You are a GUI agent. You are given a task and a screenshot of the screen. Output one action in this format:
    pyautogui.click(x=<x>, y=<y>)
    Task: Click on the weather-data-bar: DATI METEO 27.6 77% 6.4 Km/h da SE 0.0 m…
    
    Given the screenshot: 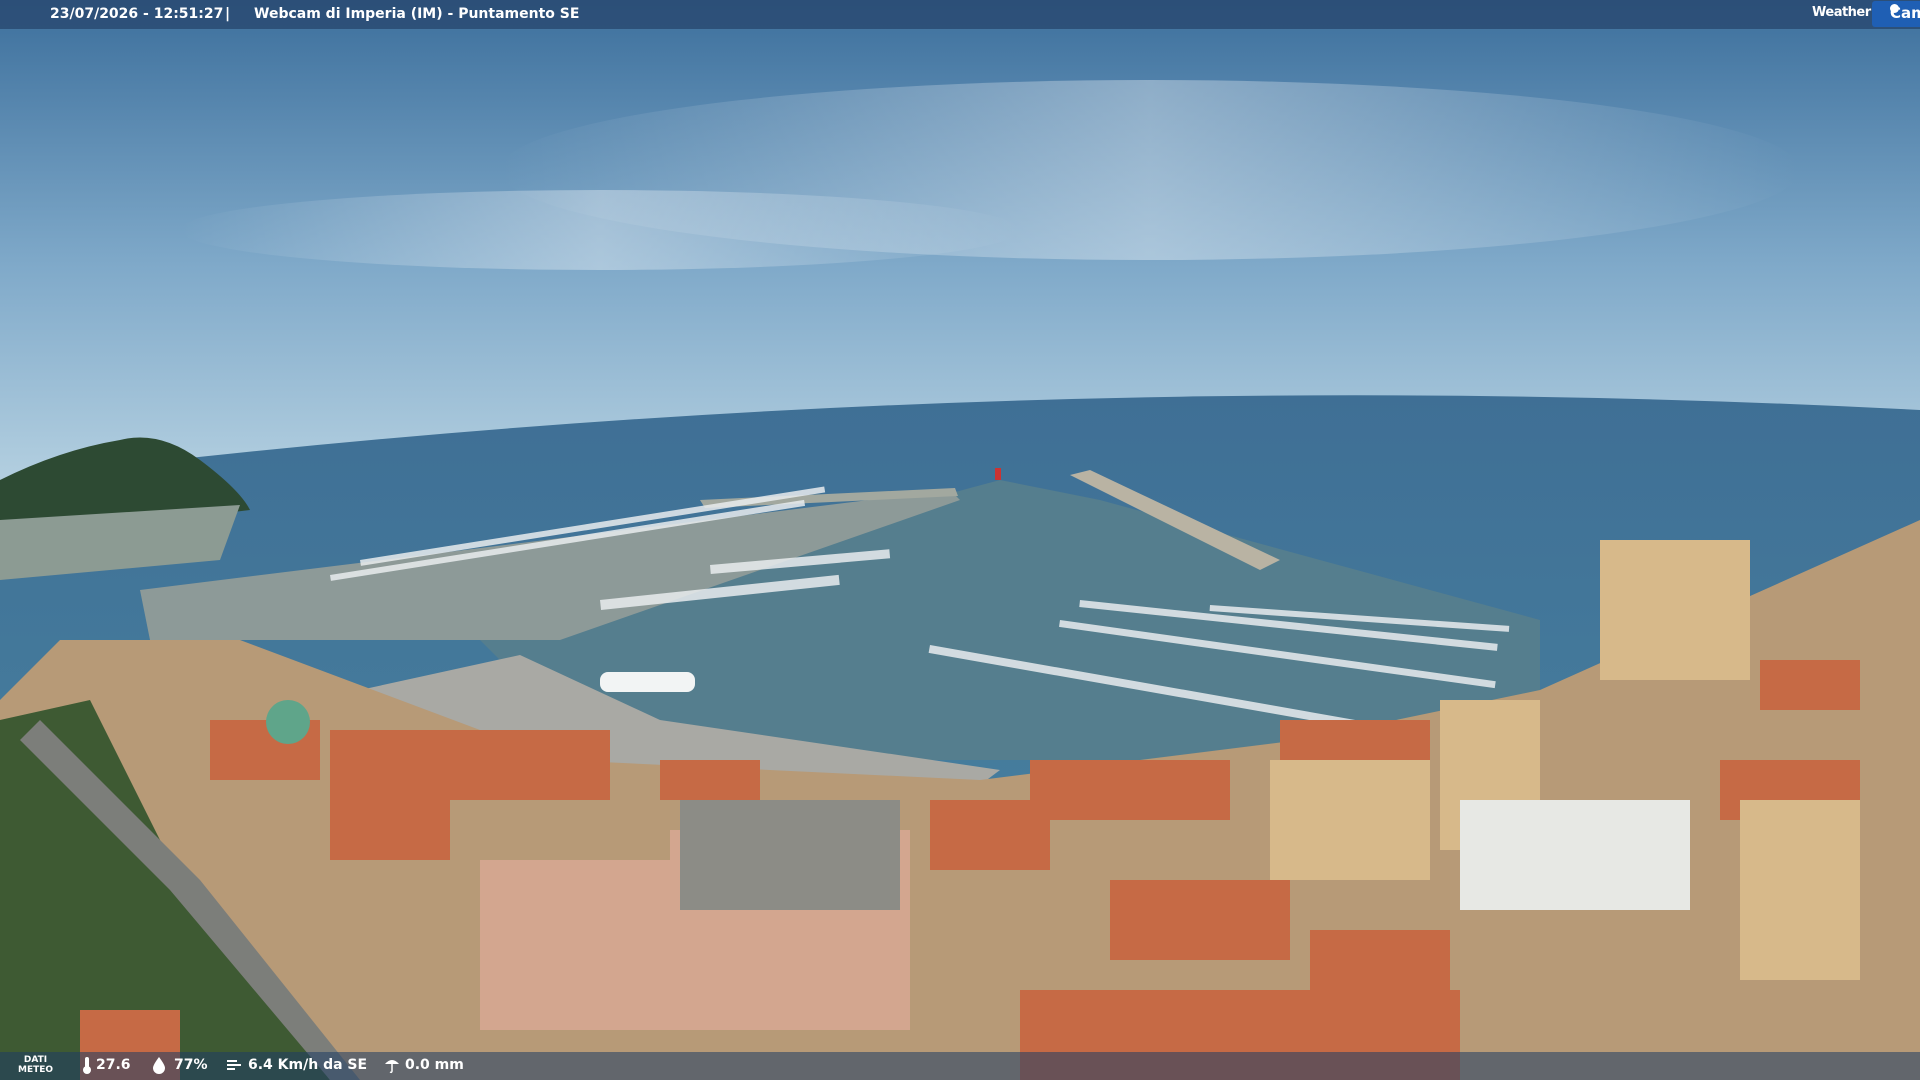 What is the action you would take?
    pyautogui.click(x=960, y=1066)
    